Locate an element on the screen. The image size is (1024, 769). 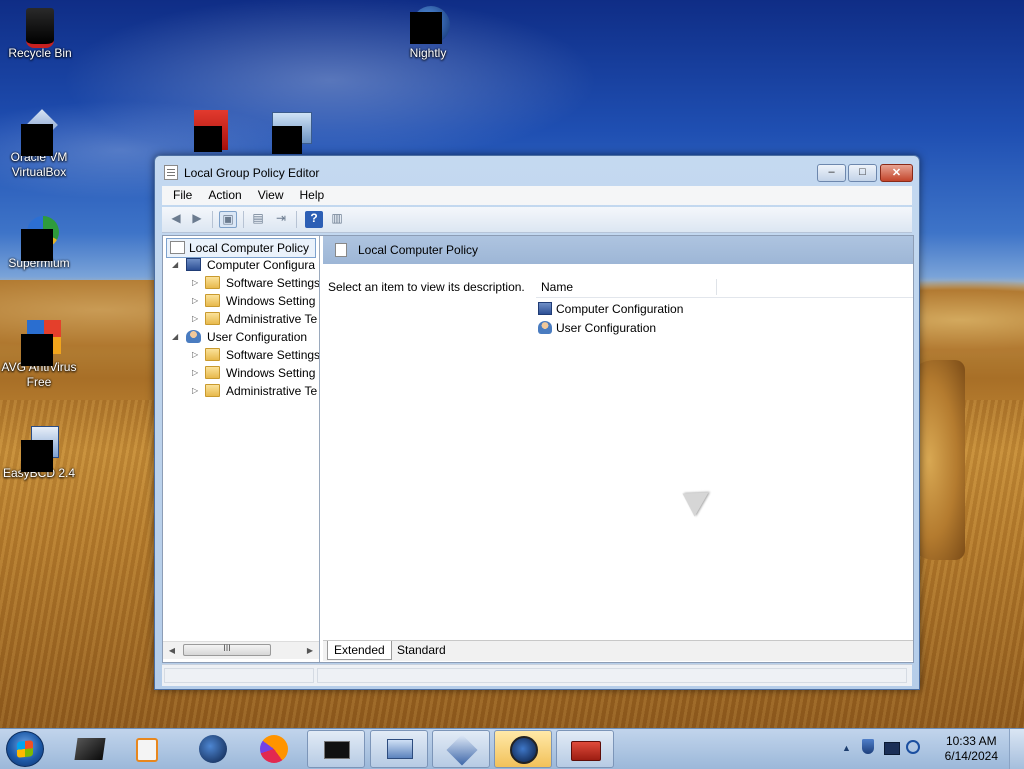
scroll-left-icon: ◀ is located at coordinates (172, 650).